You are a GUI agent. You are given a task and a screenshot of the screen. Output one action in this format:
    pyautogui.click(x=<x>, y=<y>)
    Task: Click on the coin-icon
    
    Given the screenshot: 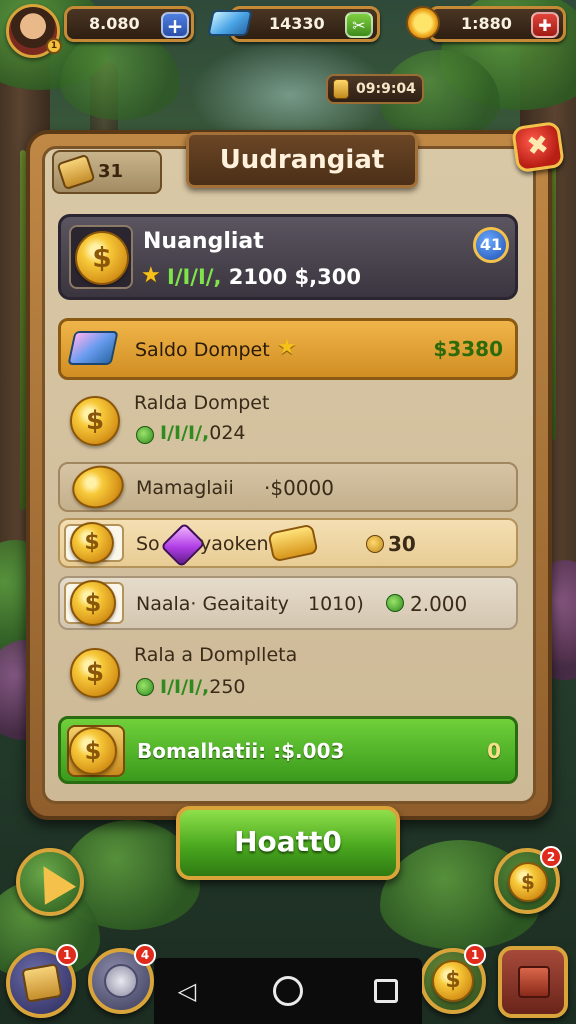 What is the action you would take?
    pyautogui.click(x=98, y=487)
    